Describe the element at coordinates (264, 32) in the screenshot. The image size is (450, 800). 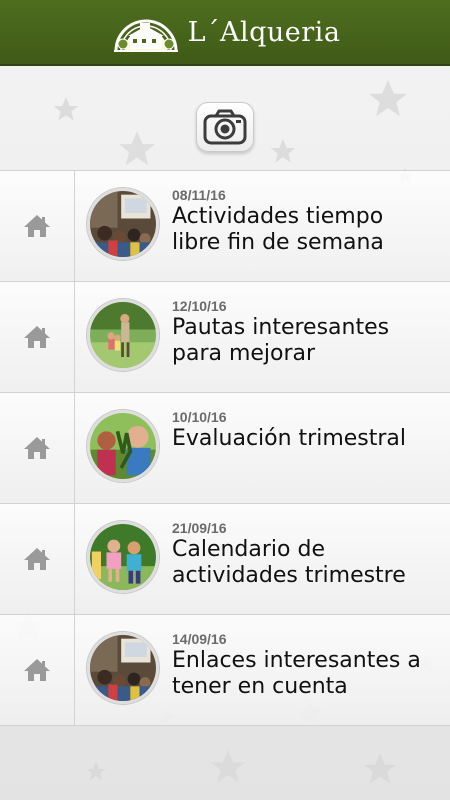
I see `app-title: L´Alqueria` at that location.